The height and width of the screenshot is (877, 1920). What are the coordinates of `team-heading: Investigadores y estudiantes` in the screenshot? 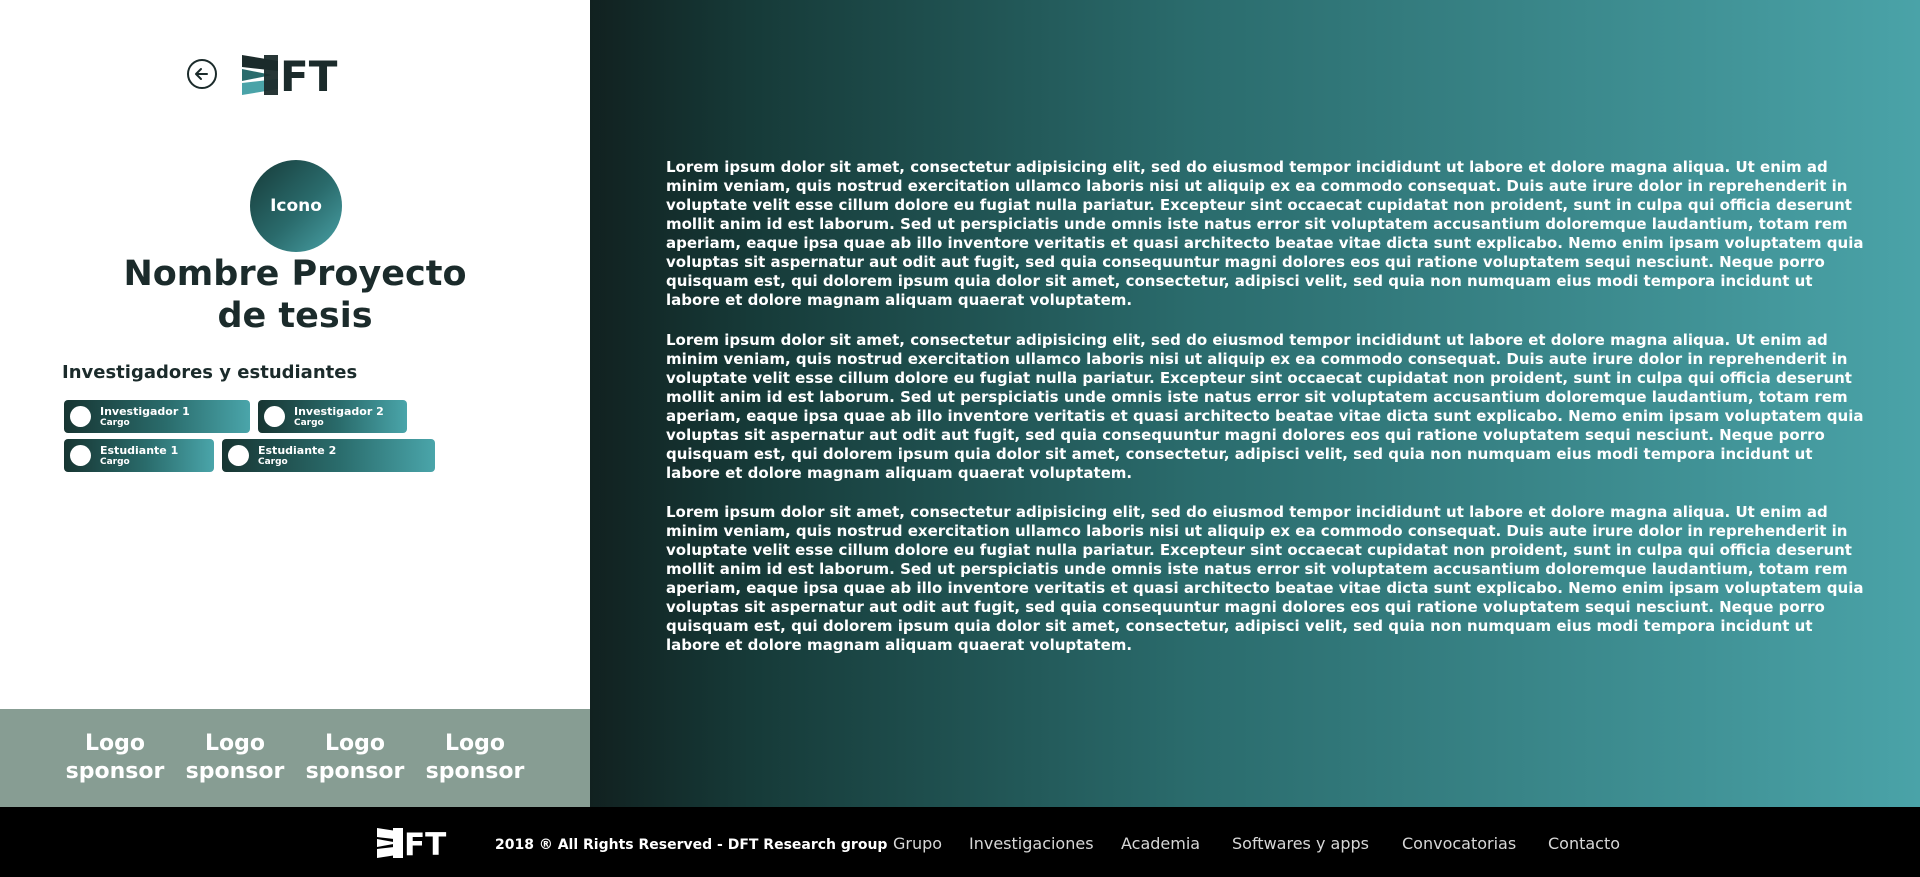 It's located at (210, 372).